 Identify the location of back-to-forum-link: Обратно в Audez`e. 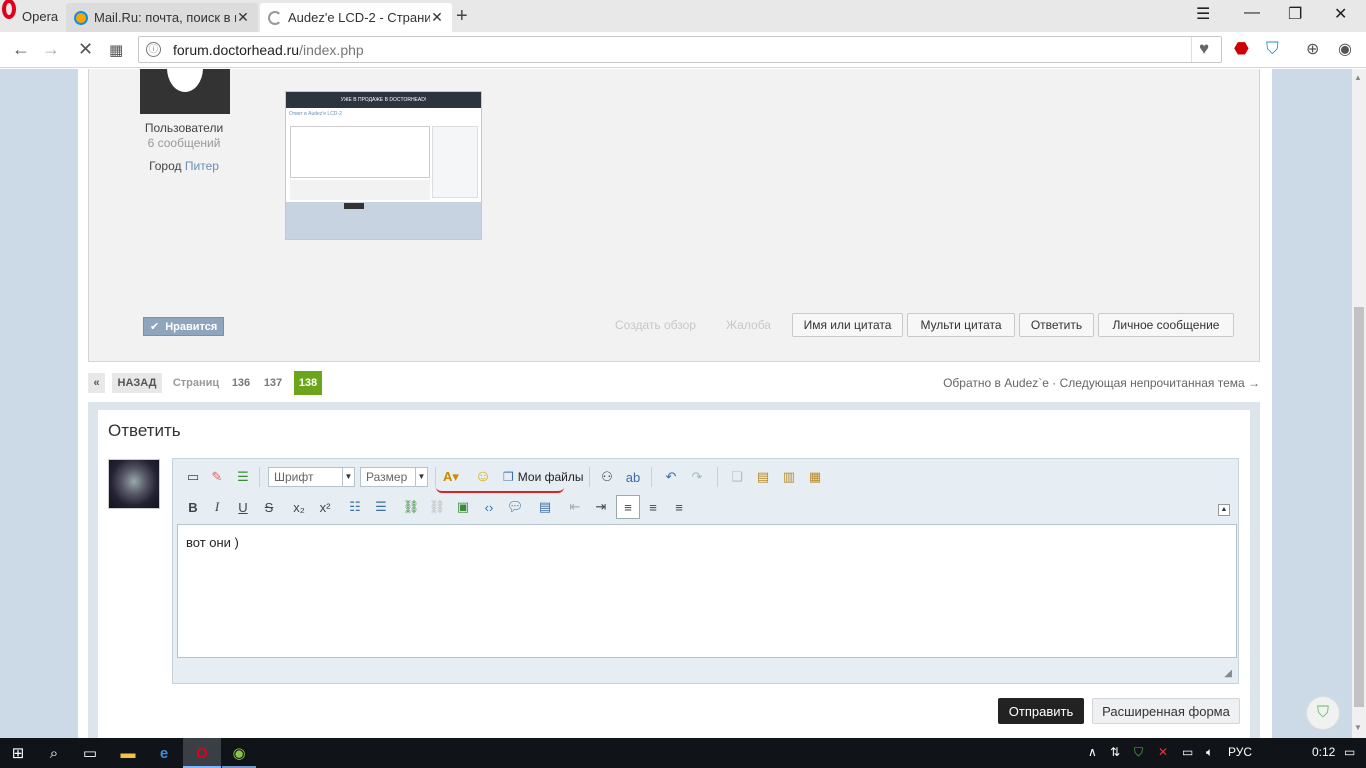
(996, 383).